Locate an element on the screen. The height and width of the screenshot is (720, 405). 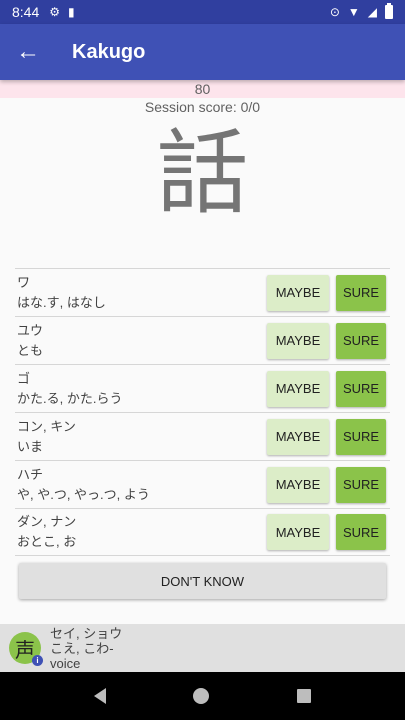
progress-indicator: 80 is located at coordinates (202, 89).